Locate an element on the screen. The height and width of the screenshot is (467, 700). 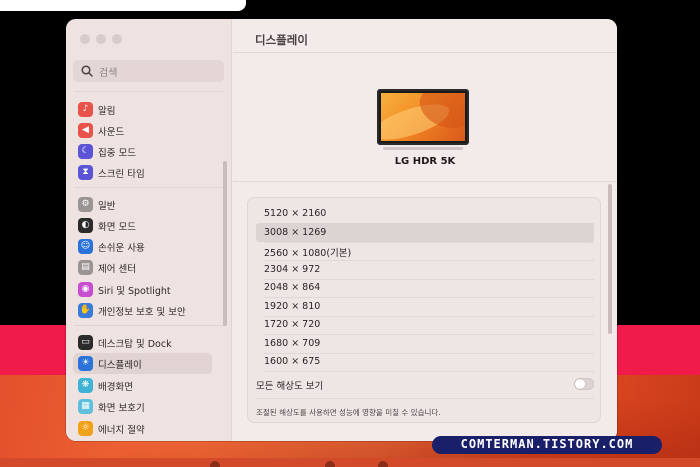
close-button is located at coordinates (85, 39).